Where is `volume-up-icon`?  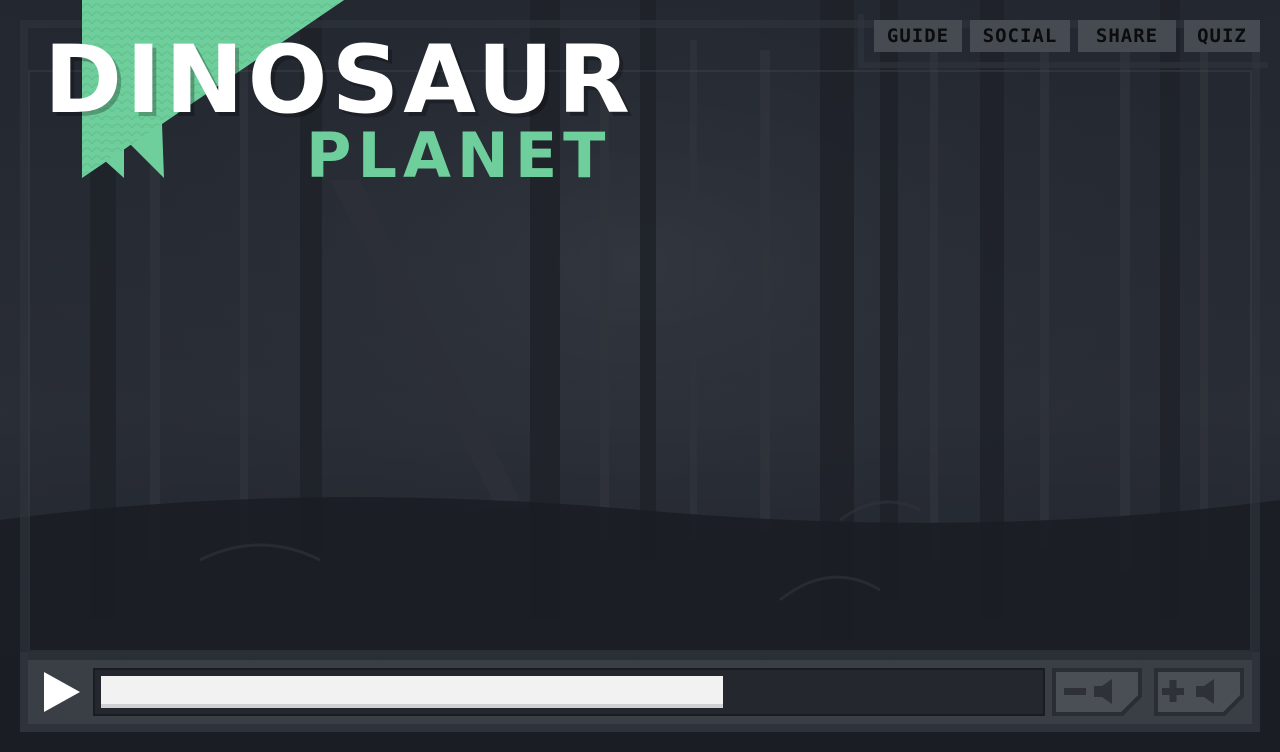
volume-up-icon is located at coordinates (1199, 692).